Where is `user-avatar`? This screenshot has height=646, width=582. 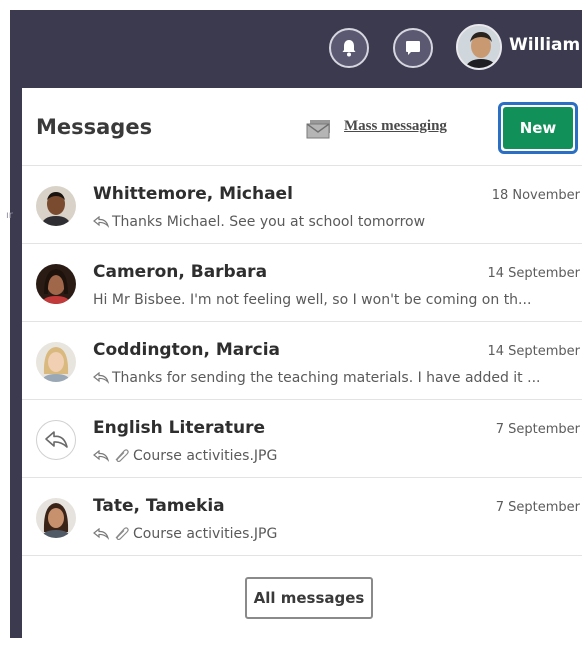
user-avatar is located at coordinates (479, 47).